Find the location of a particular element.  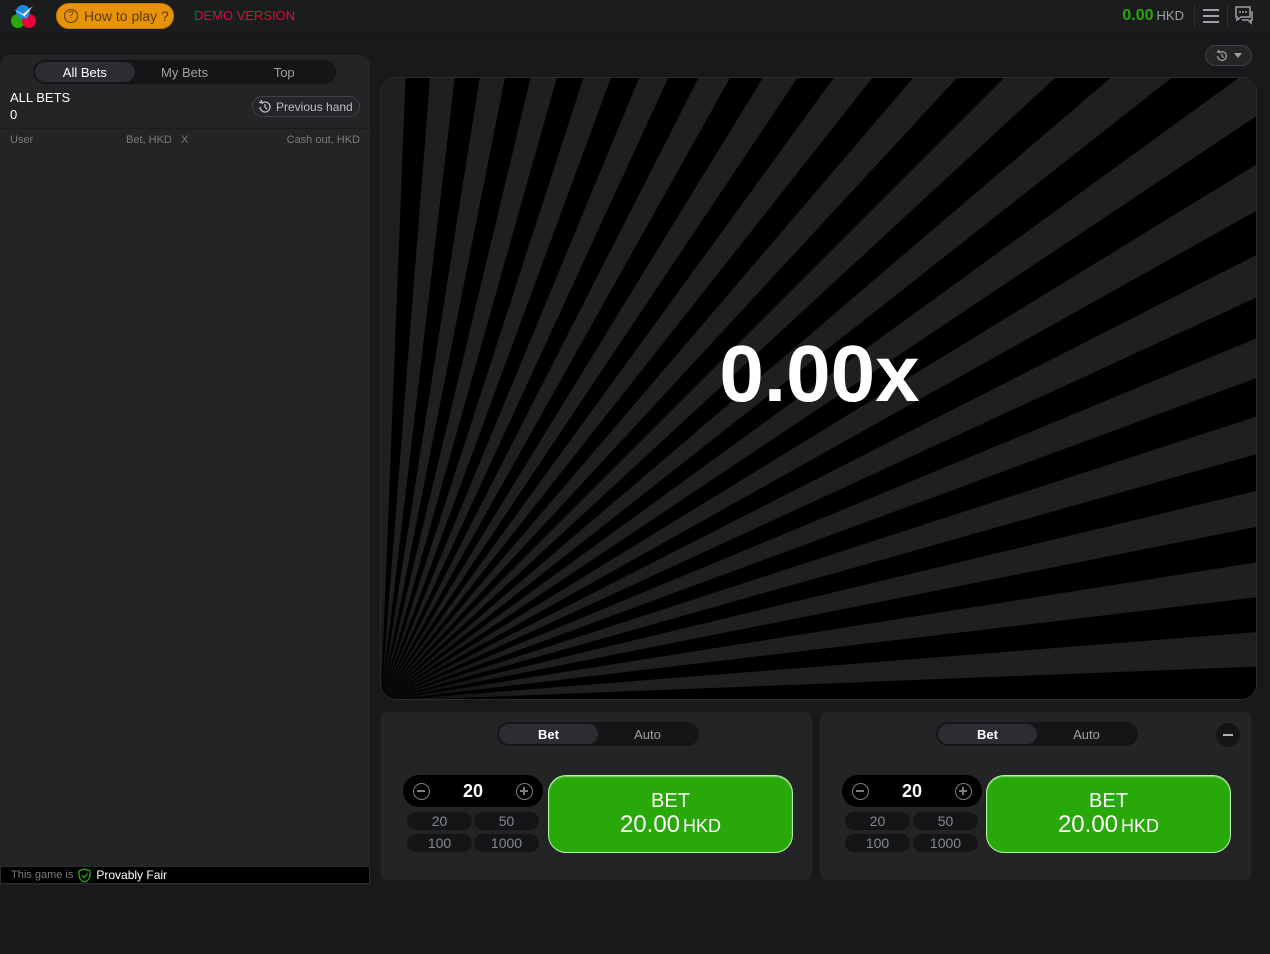

column-user: User is located at coordinates (22, 140).